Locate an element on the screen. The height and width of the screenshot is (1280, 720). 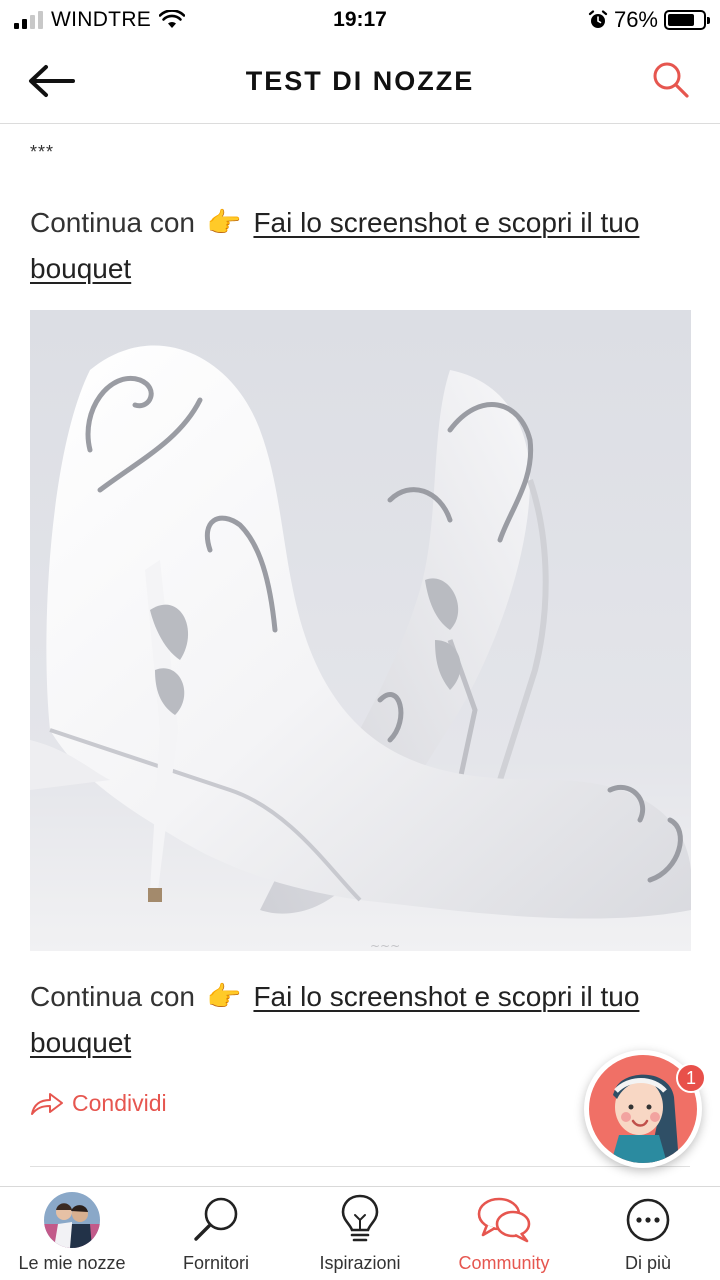
nav-item-inspiration: Ispirazioni is located at coordinates (360, 1233).